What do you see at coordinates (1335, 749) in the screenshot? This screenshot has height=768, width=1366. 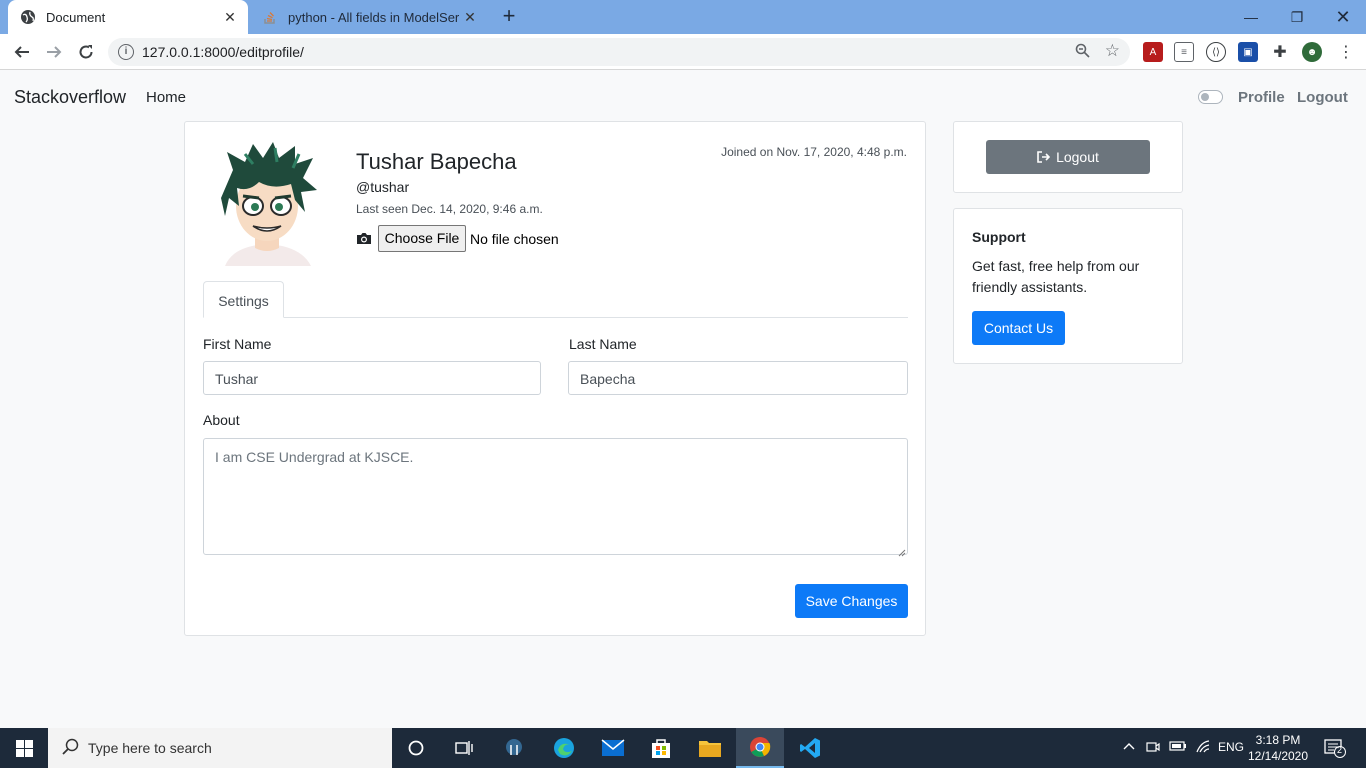 I see `notifications-icon` at bounding box center [1335, 749].